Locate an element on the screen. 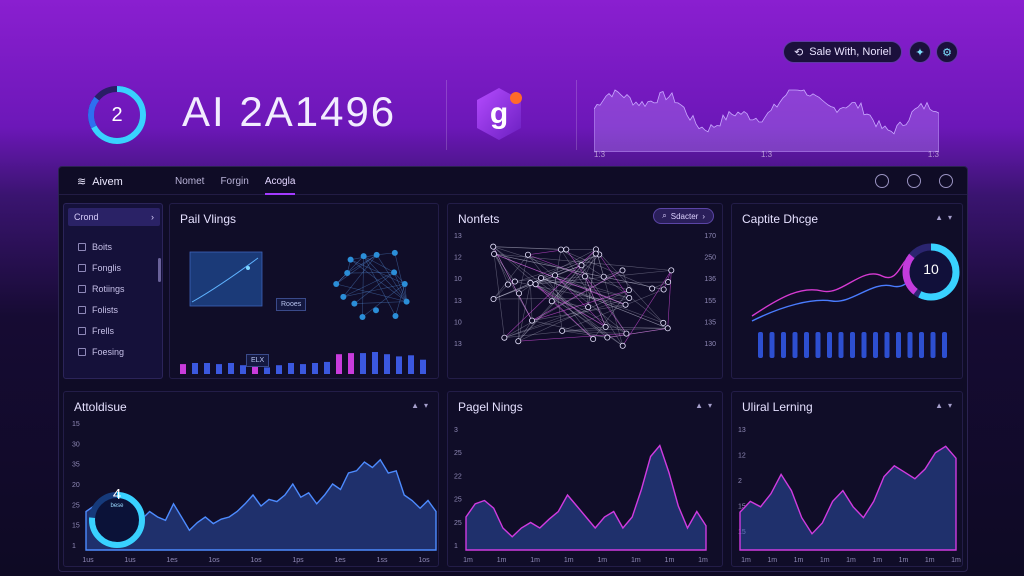 The image size is (1024, 576). panel-captite-dhcge: Captite Dhcge ▲ ▾ 10 is located at coordinates (847, 291).